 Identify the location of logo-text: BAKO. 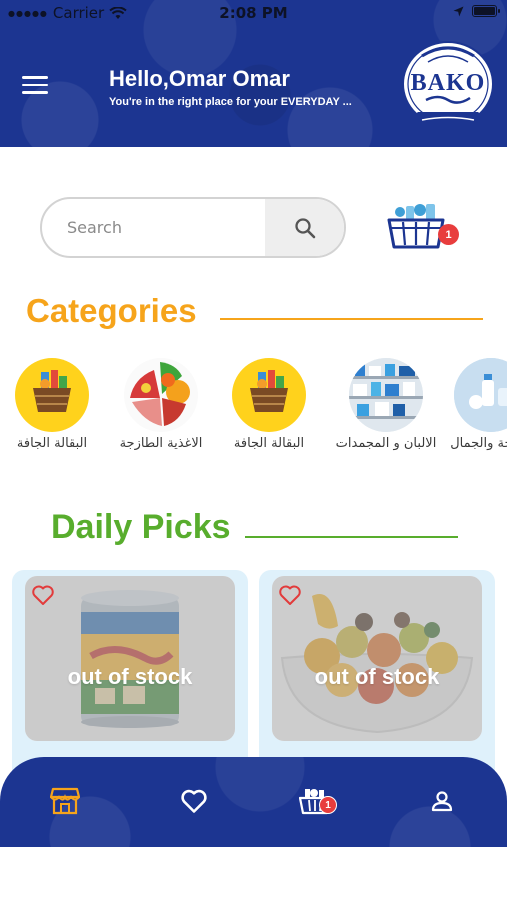
(448, 83).